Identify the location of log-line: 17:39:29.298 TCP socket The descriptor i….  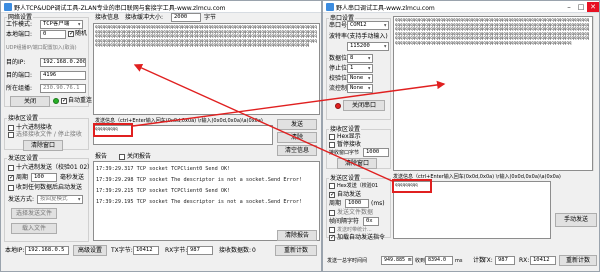
(199, 180).